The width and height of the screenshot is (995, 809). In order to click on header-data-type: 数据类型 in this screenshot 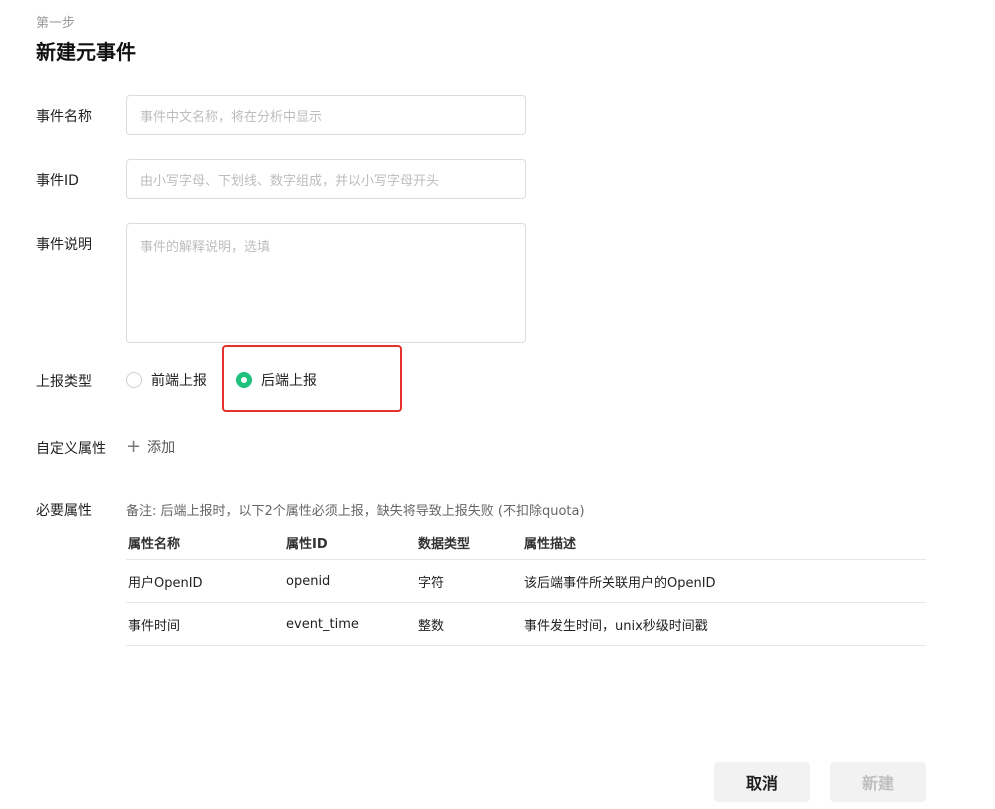, I will do `click(444, 544)`.